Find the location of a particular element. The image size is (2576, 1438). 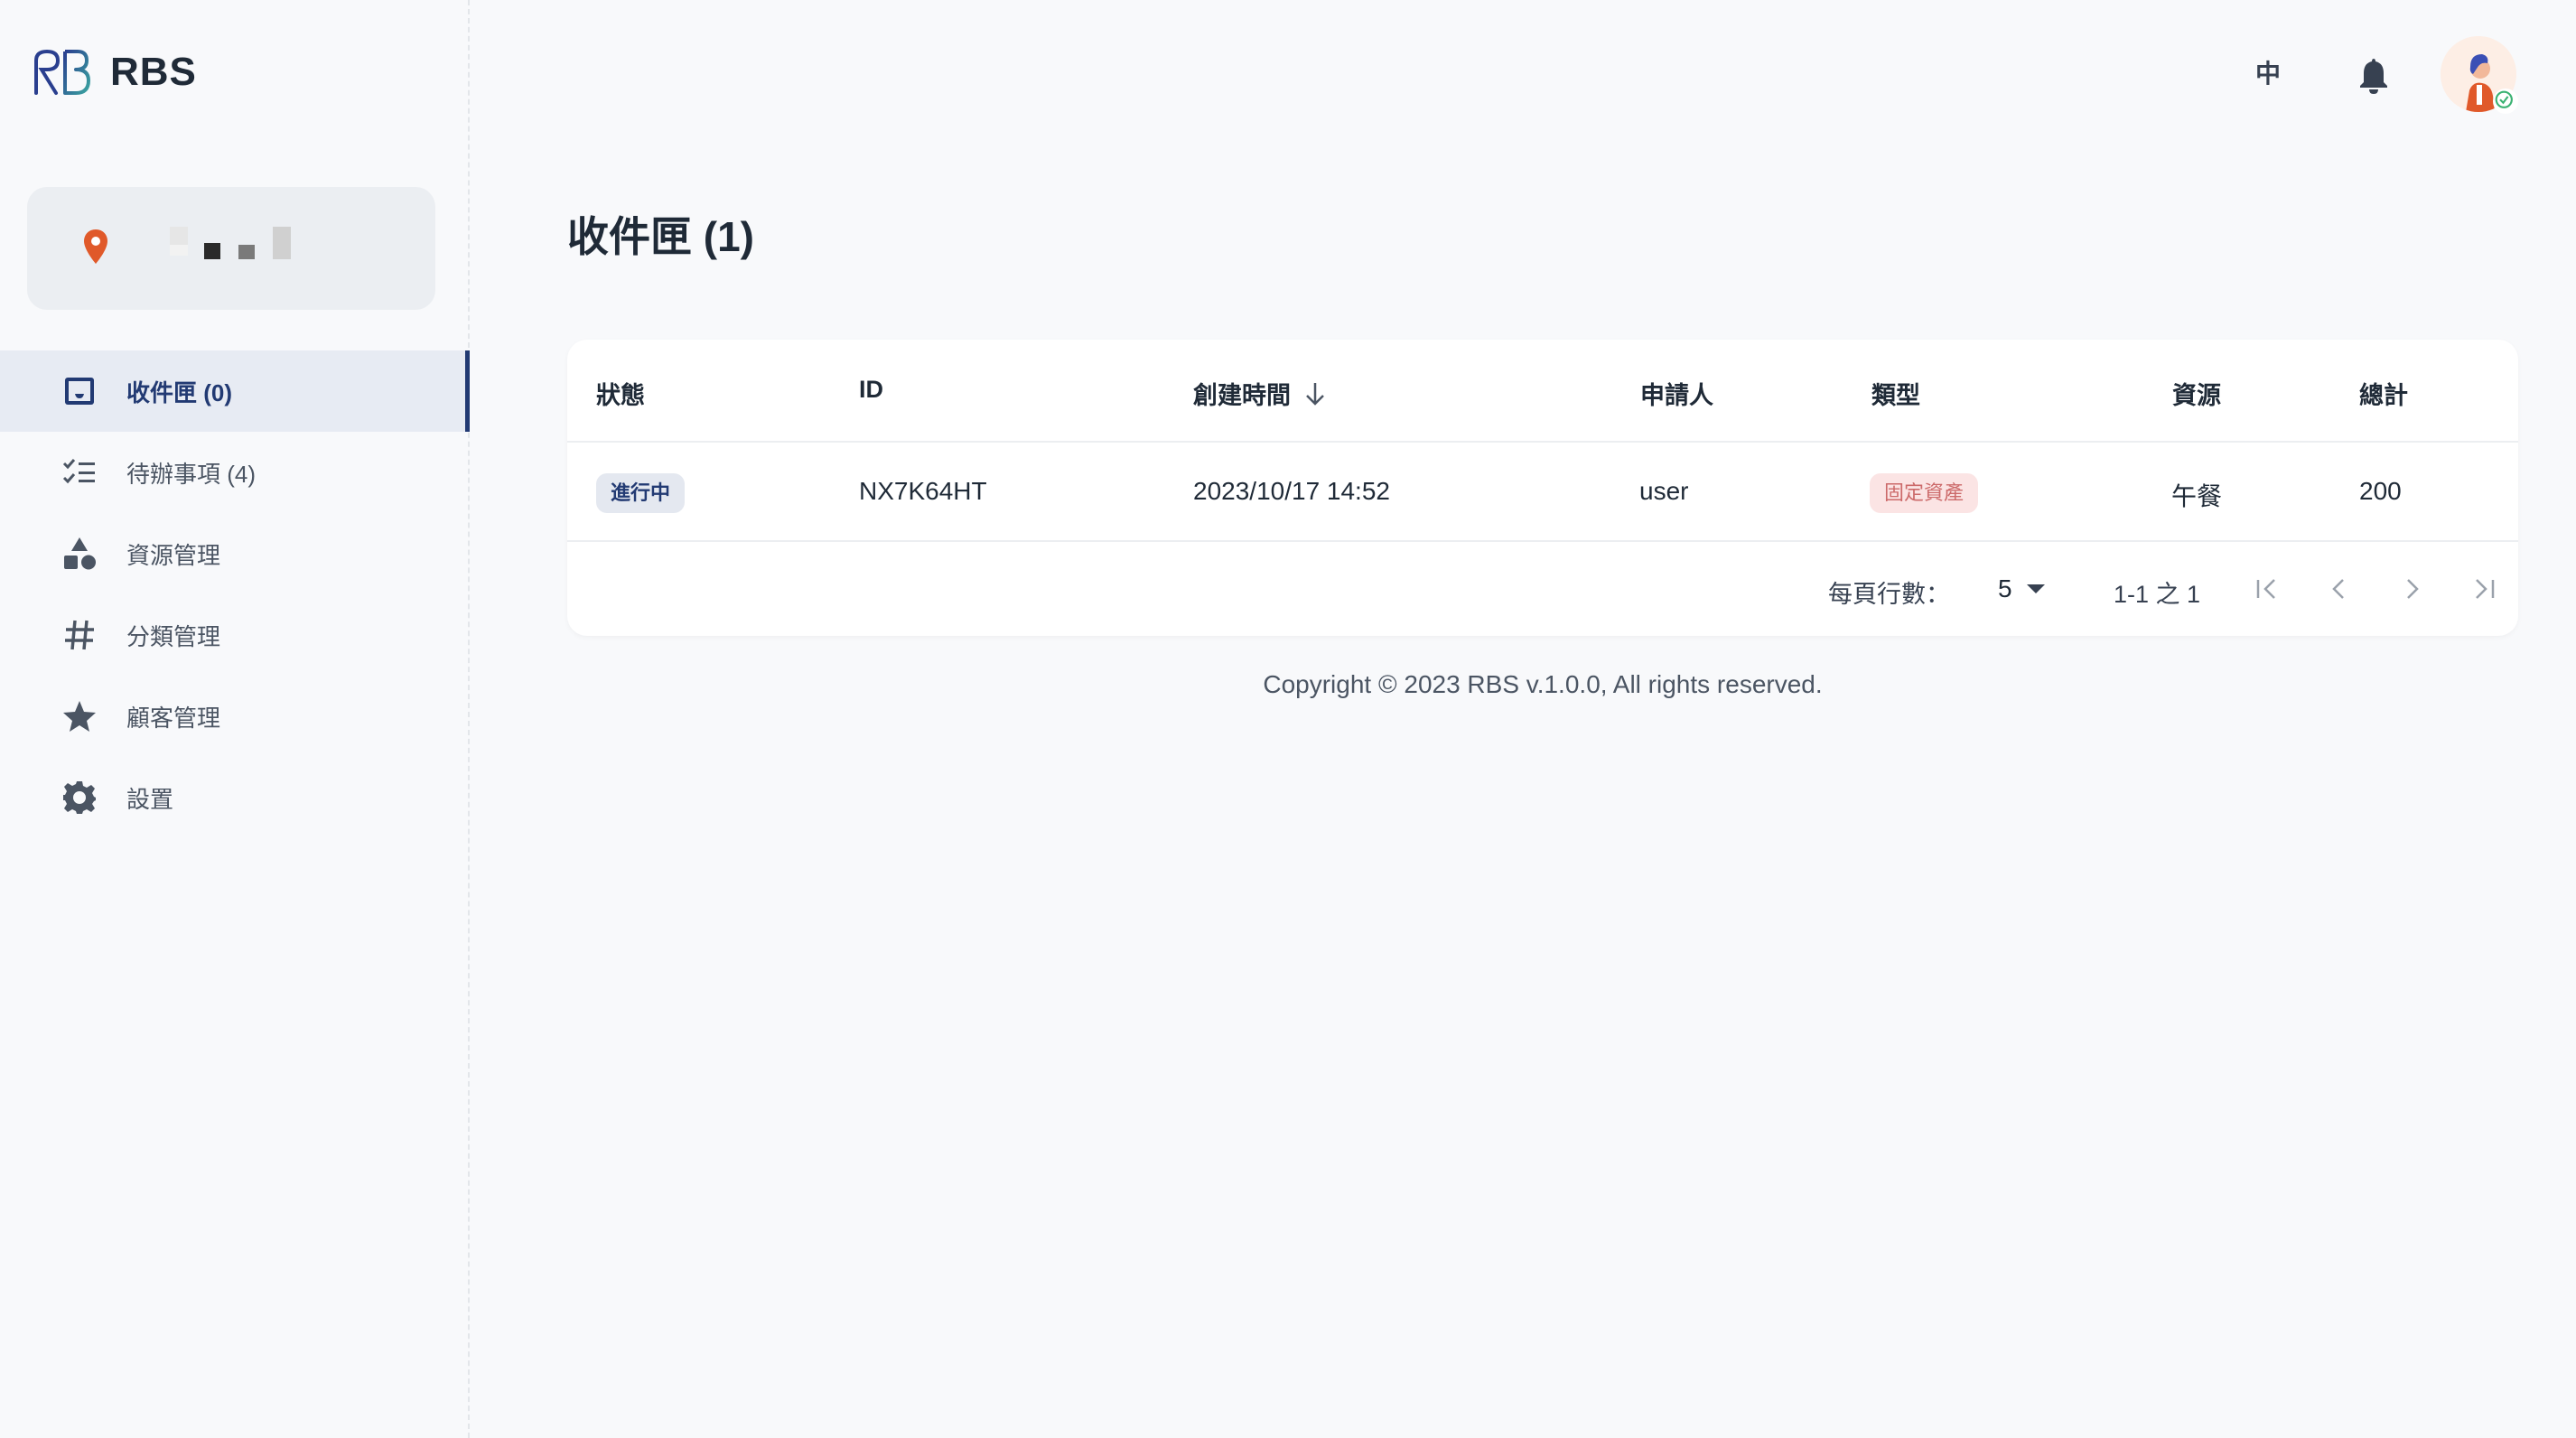

sort-down-arrow-icon is located at coordinates (1315, 393).